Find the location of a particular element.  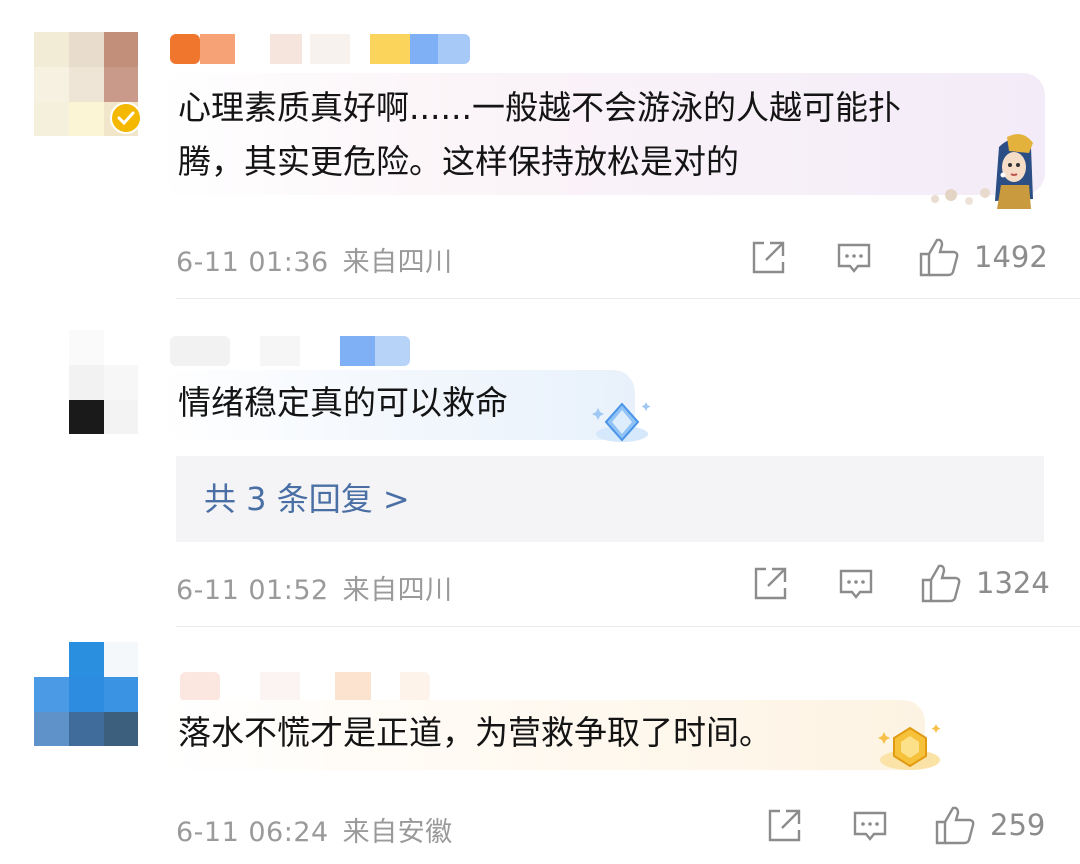

comment-text: 情绪稳定真的可以救命 is located at coordinates (343, 402).